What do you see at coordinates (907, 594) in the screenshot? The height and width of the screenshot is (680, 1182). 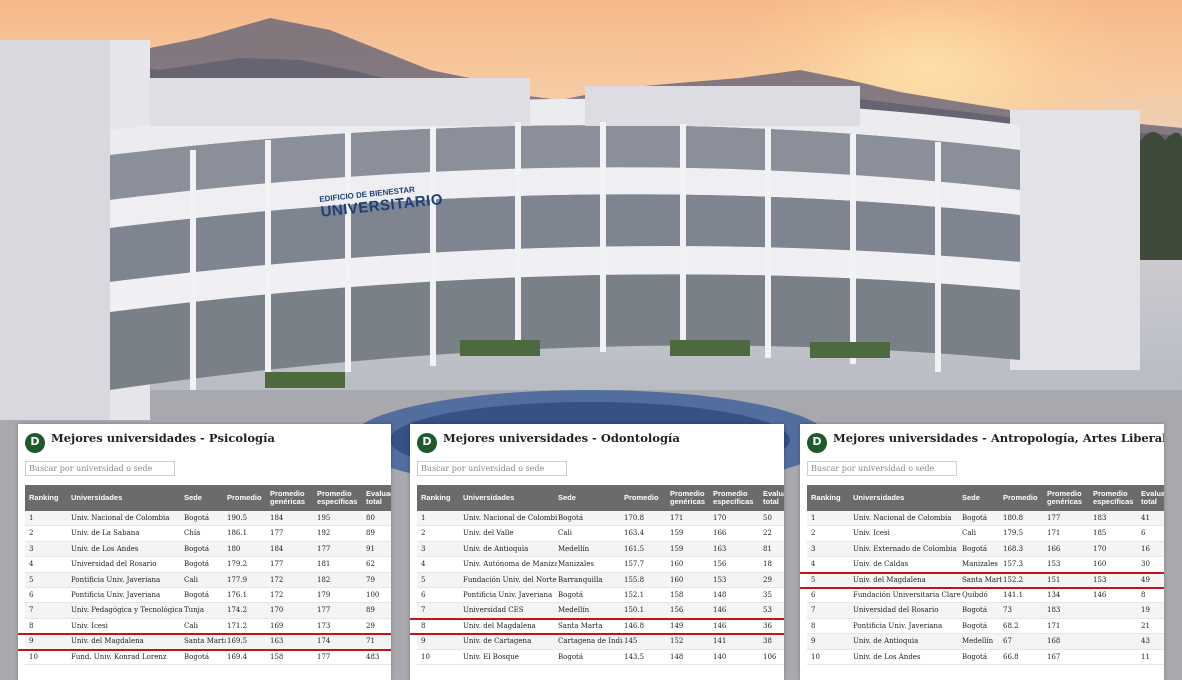 I see `cell-universidades: Fundación Universitaria Claretiana` at bounding box center [907, 594].